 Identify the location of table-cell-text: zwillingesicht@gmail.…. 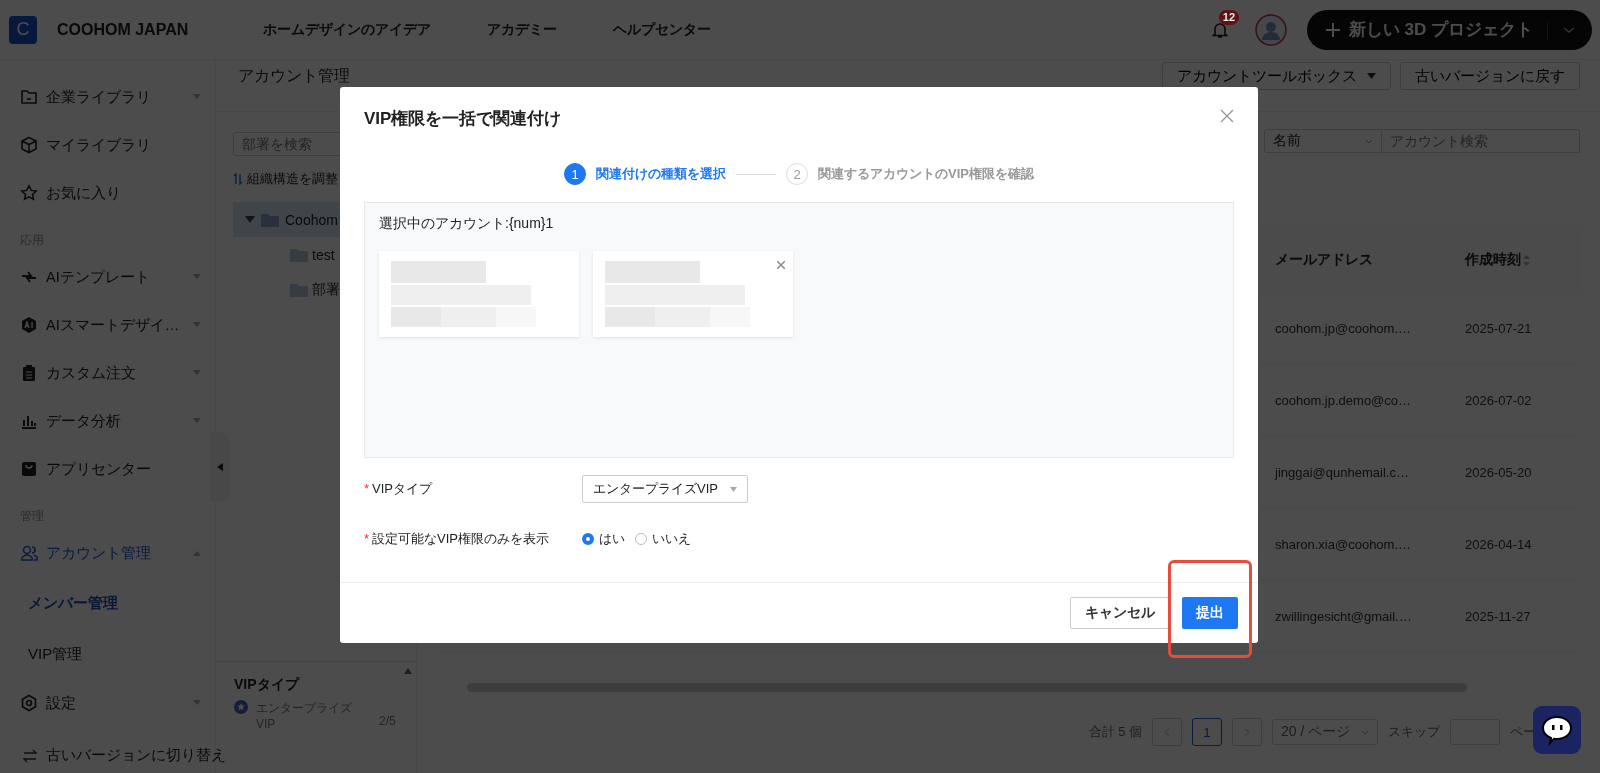
(1344, 616).